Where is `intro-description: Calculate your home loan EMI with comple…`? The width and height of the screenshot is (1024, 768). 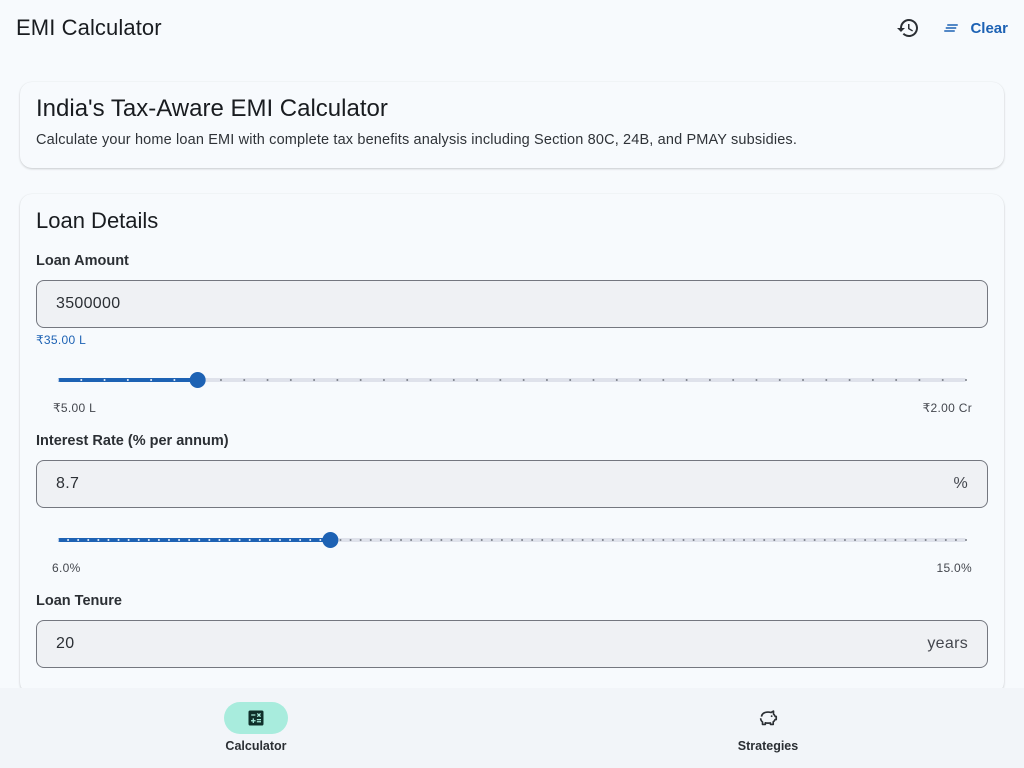
intro-description: Calculate your home loan EMI with comple… is located at coordinates (416, 140).